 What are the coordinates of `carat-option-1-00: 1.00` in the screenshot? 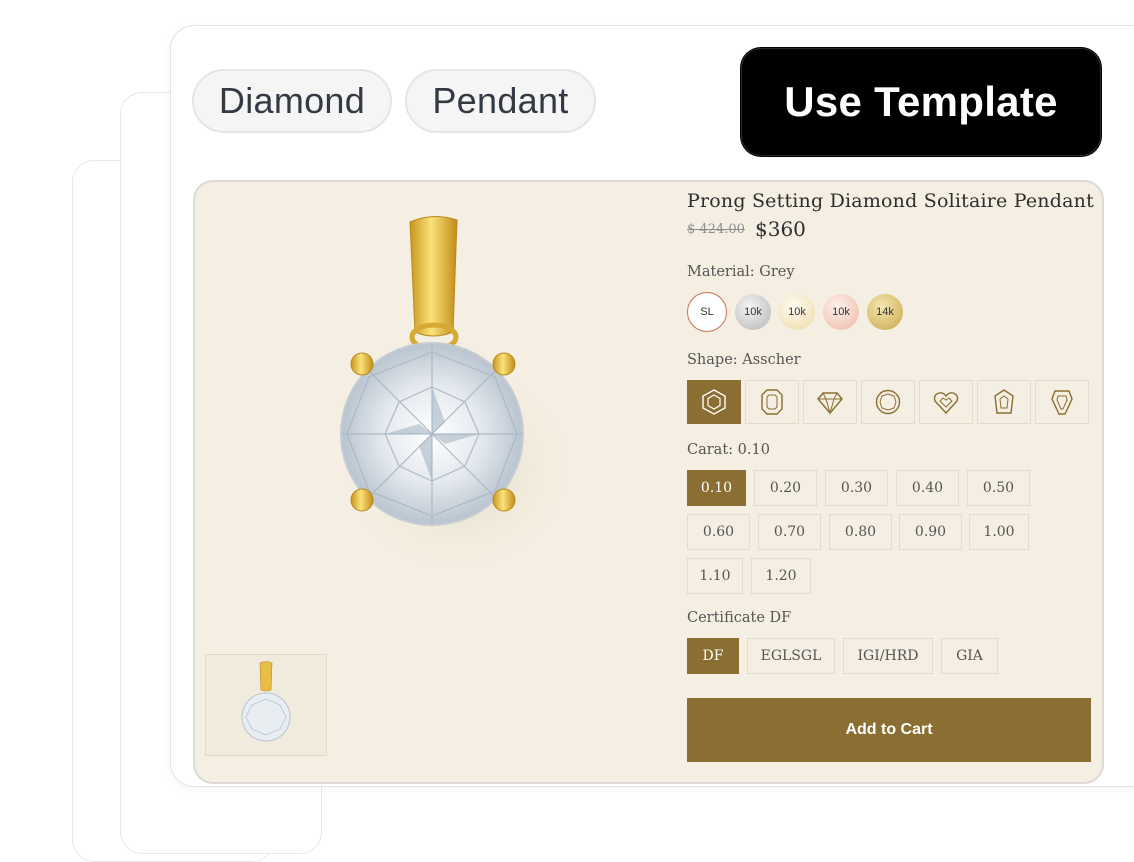 It's located at (999, 532).